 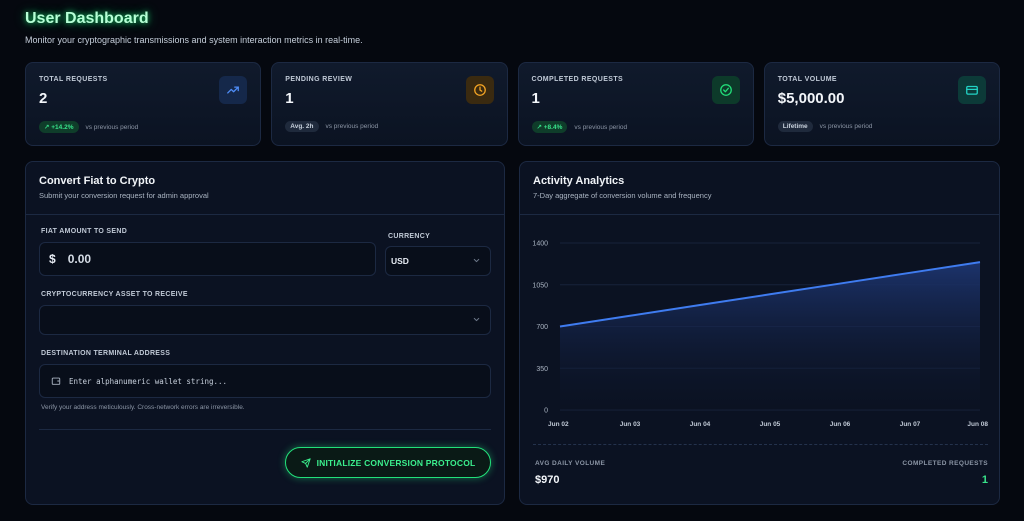 What do you see at coordinates (114, 294) in the screenshot?
I see `asset-label: CRYPTOCURRENCY ASSET TO RECEIVE` at bounding box center [114, 294].